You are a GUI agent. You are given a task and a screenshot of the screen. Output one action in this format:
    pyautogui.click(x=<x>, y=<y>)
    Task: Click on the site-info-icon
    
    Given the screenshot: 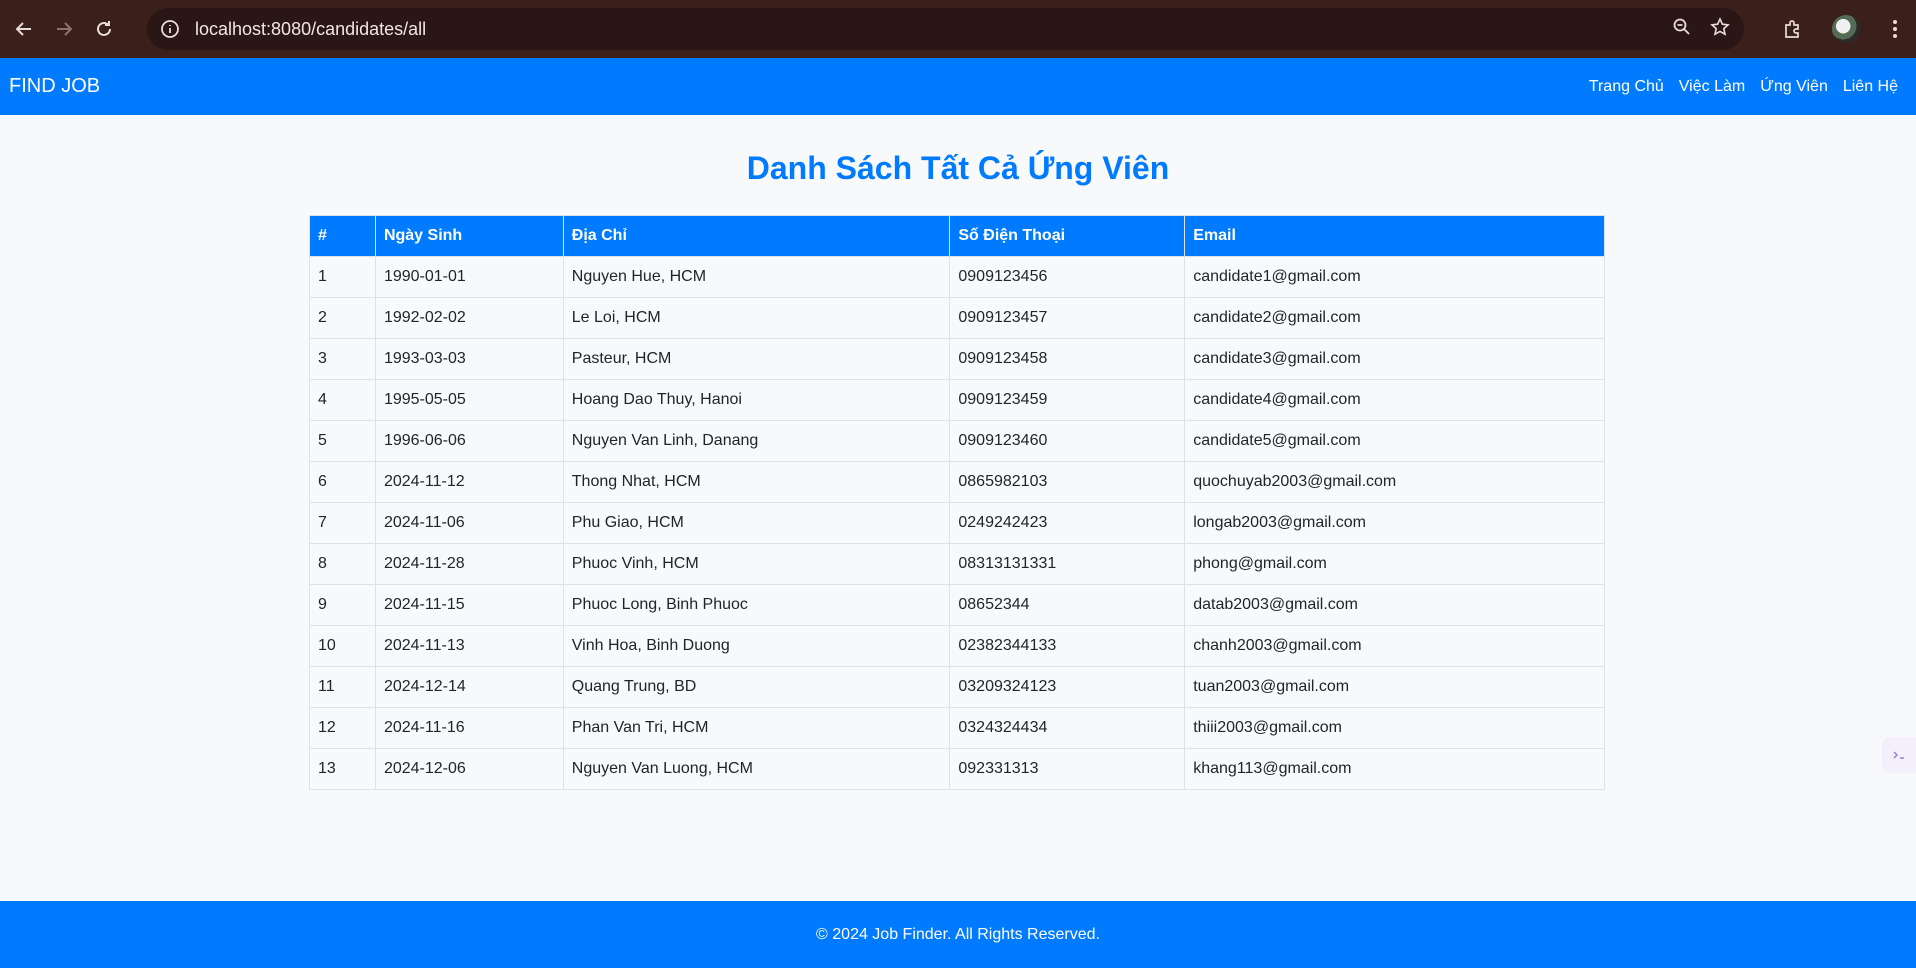 What is the action you would take?
    pyautogui.click(x=170, y=29)
    